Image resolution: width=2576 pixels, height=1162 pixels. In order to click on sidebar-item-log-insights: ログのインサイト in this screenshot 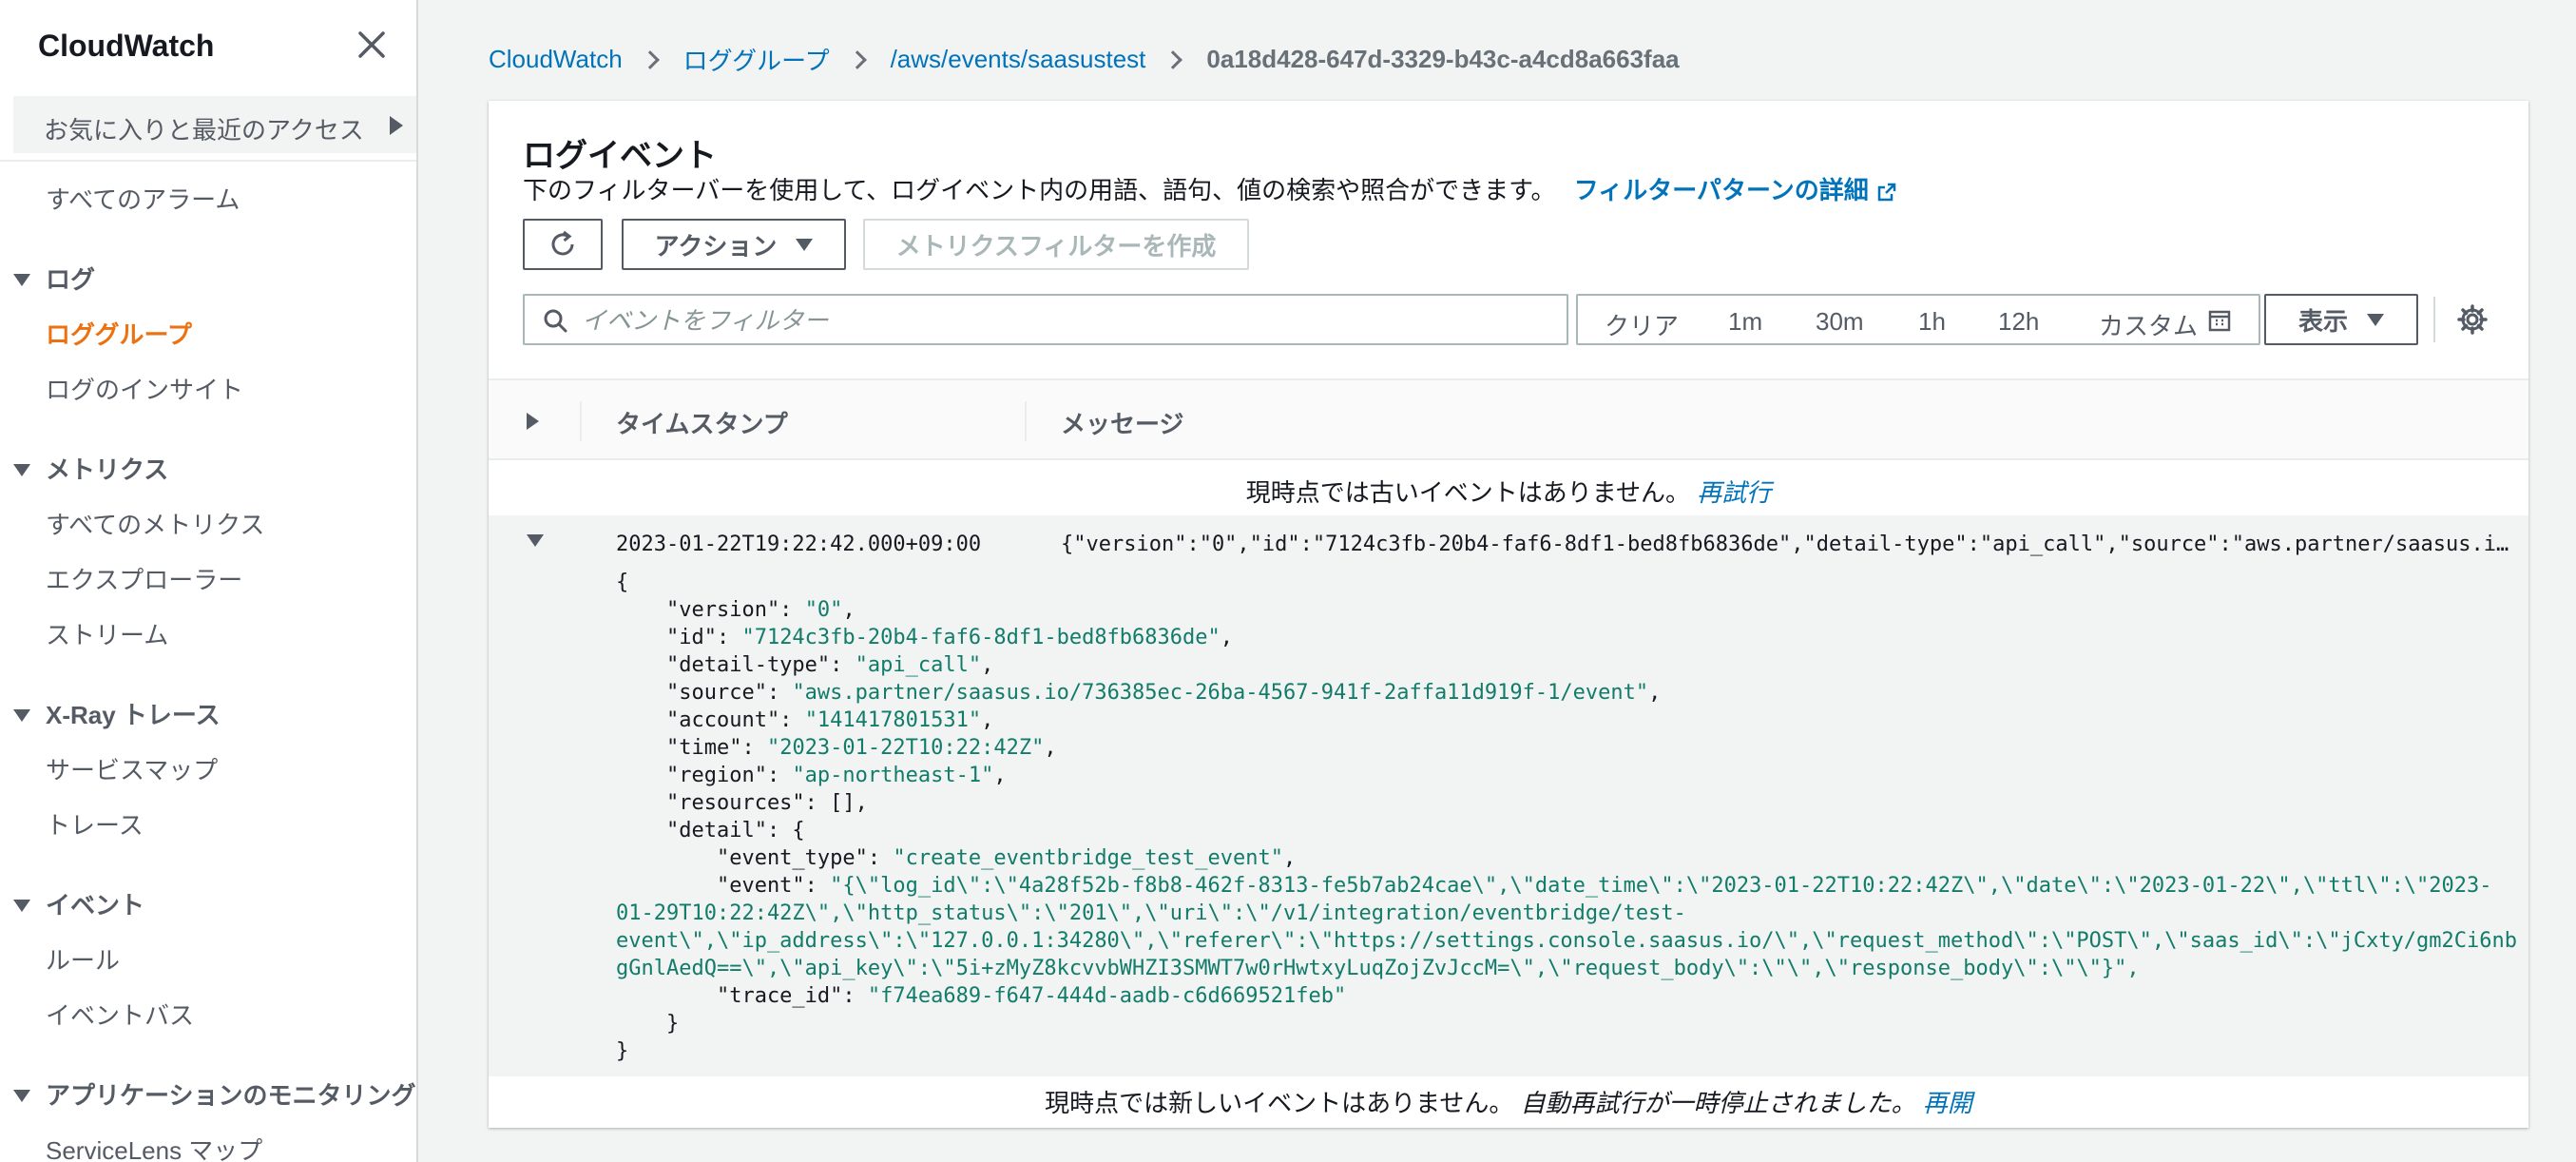, I will do `click(145, 388)`.